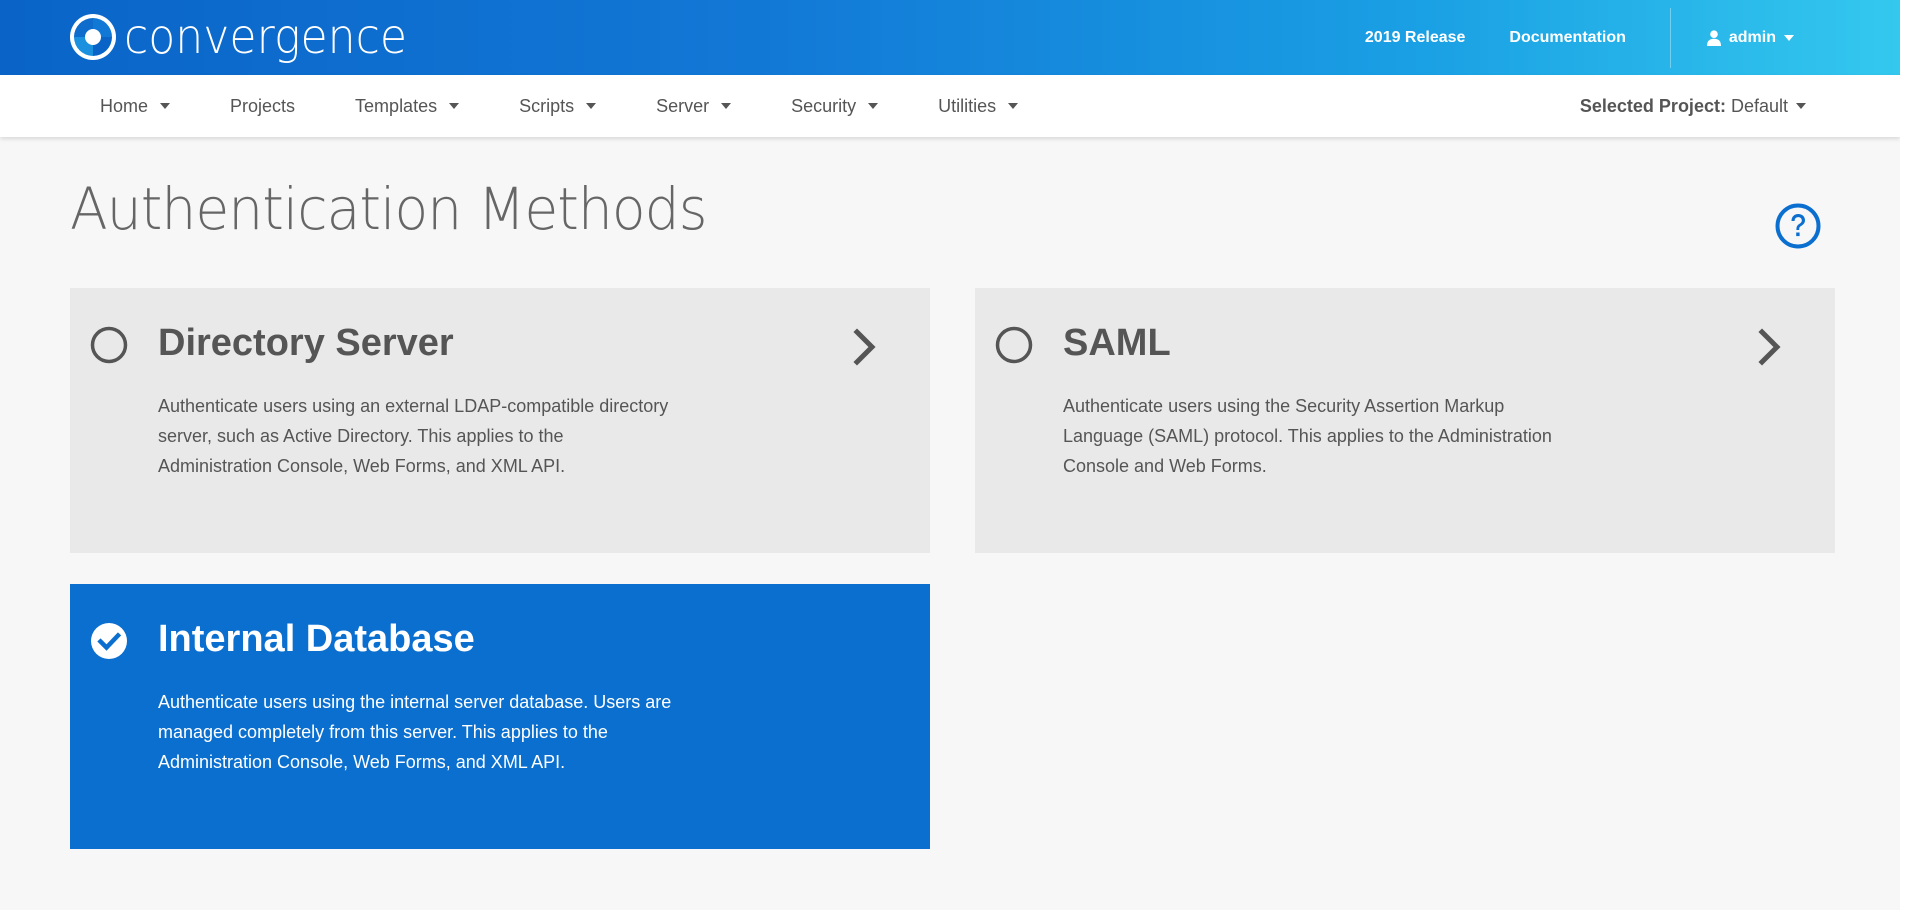 The image size is (1920, 910). Describe the element at coordinates (396, 105) in the screenshot. I see `nav-item-label: Templates` at that location.